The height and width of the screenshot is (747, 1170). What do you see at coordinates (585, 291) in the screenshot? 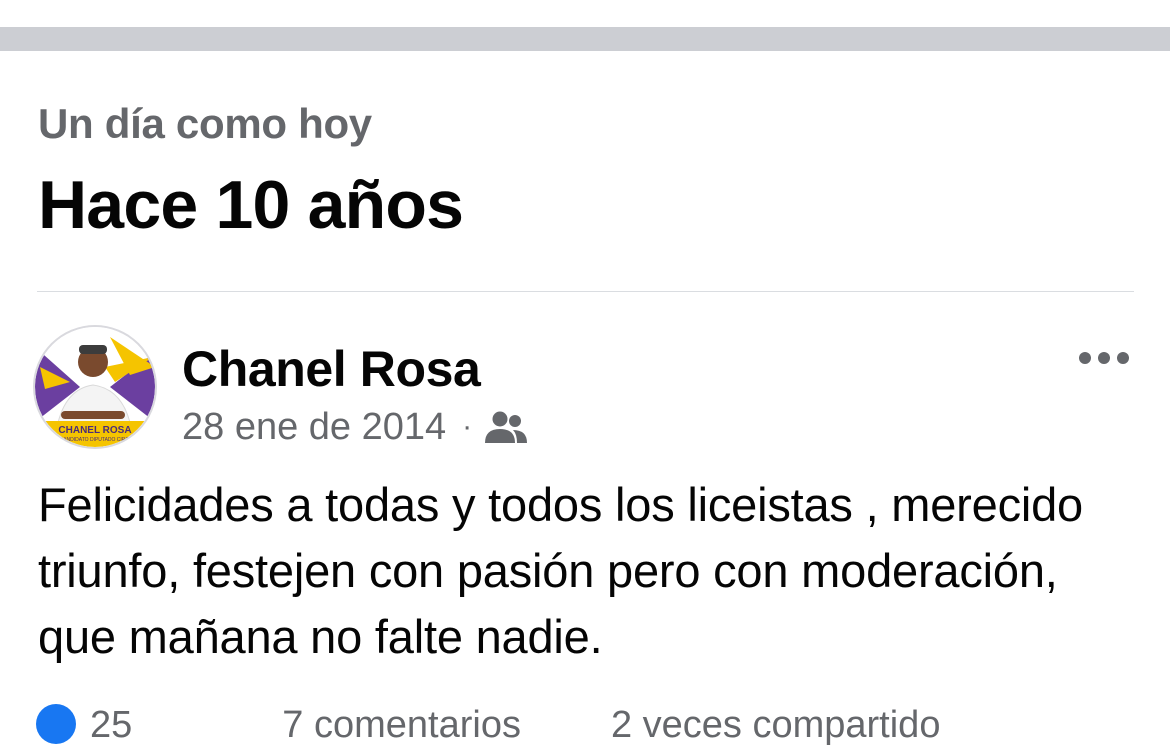
I see `header-divider` at bounding box center [585, 291].